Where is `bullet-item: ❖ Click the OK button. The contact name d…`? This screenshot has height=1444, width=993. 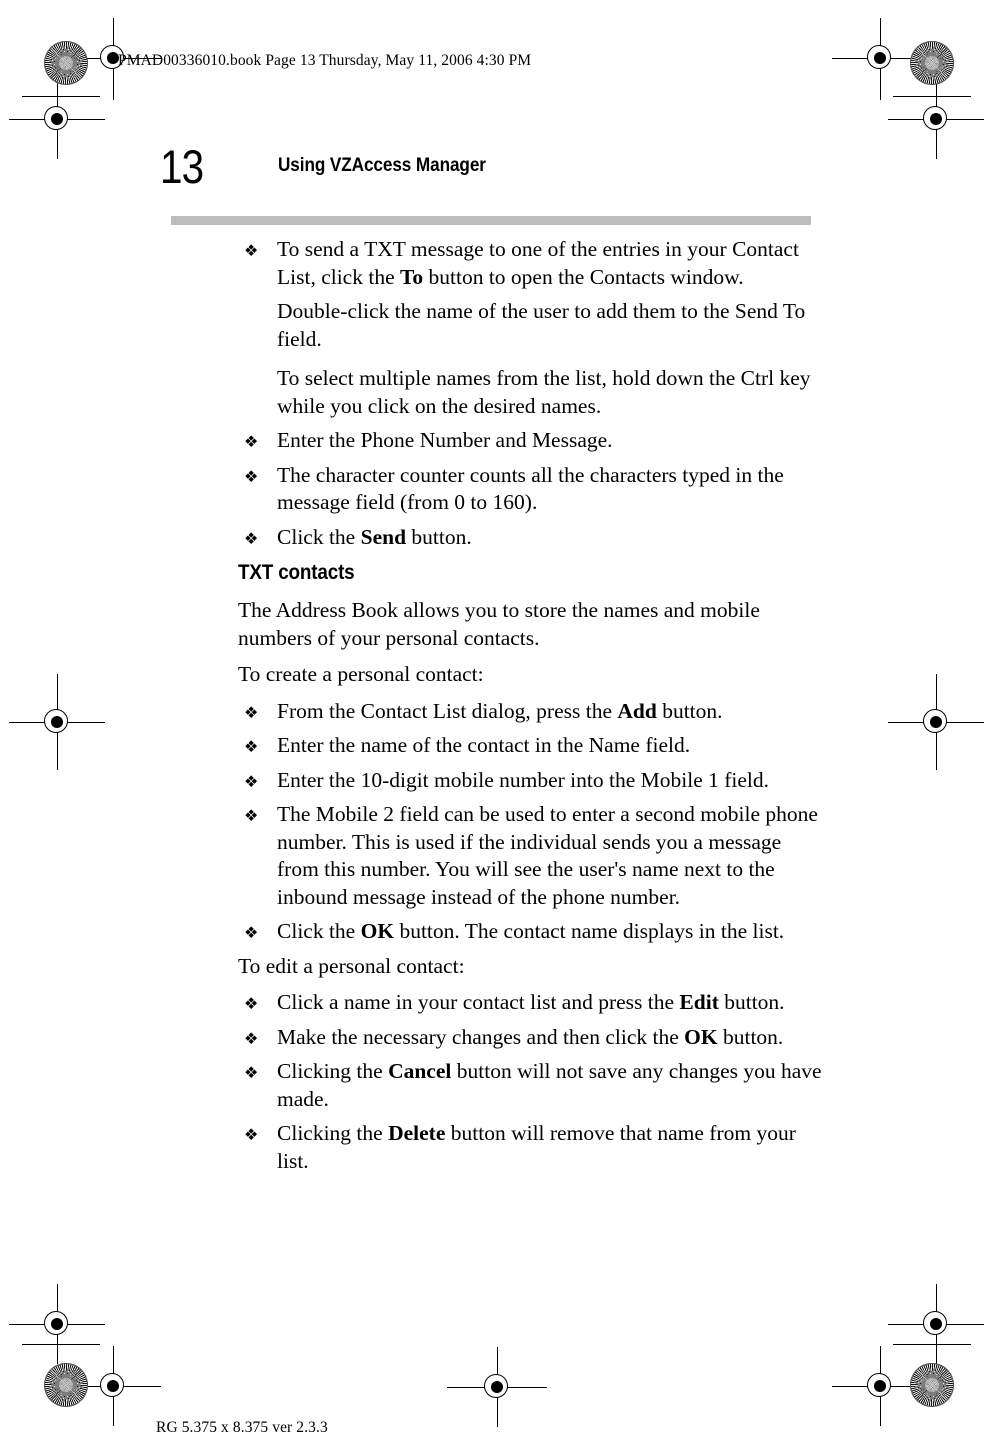
bullet-item: ❖ Click the OK button. The contact name d… is located at coordinates (530, 932).